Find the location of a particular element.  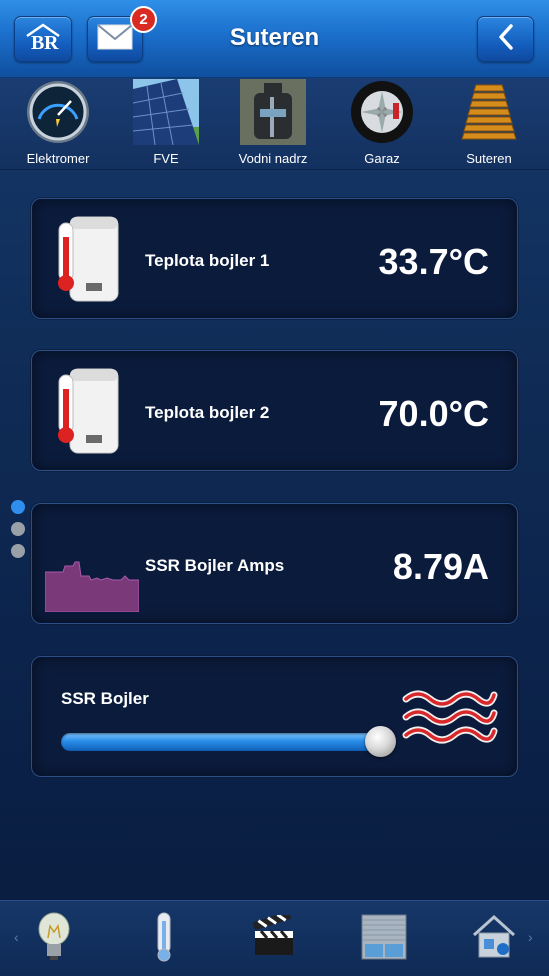

room-label: Garaz is located at coordinates (382, 158).